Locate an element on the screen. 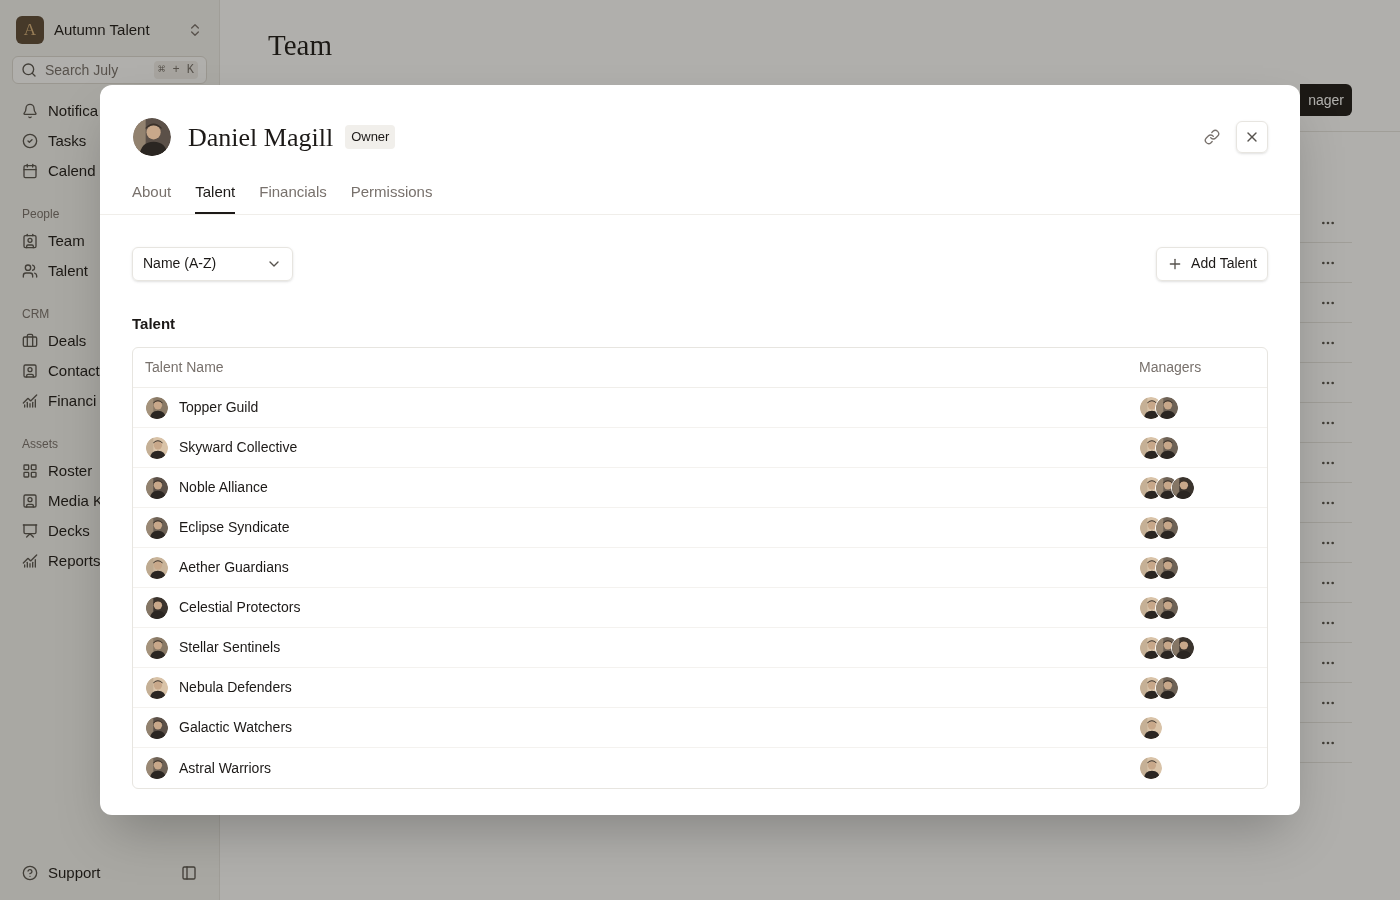 The height and width of the screenshot is (900, 1400). add-talent-button: Add Talent is located at coordinates (1212, 263).